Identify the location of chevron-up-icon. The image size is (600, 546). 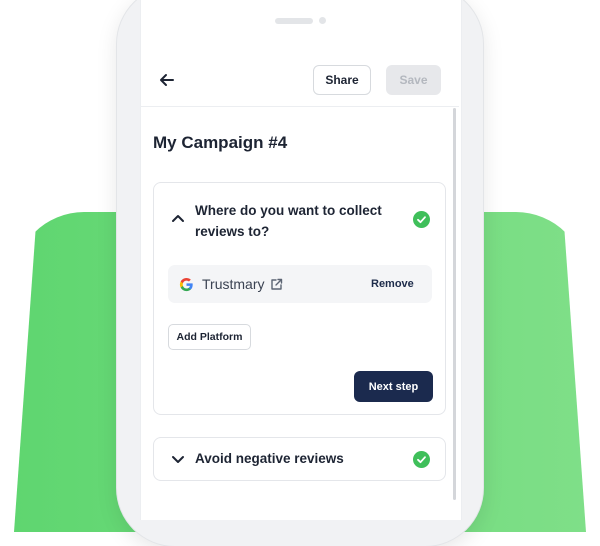
(178, 218).